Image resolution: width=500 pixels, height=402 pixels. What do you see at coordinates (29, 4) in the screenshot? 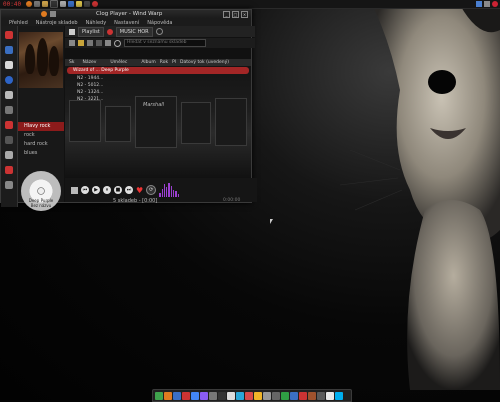
I see `fox-icon` at bounding box center [29, 4].